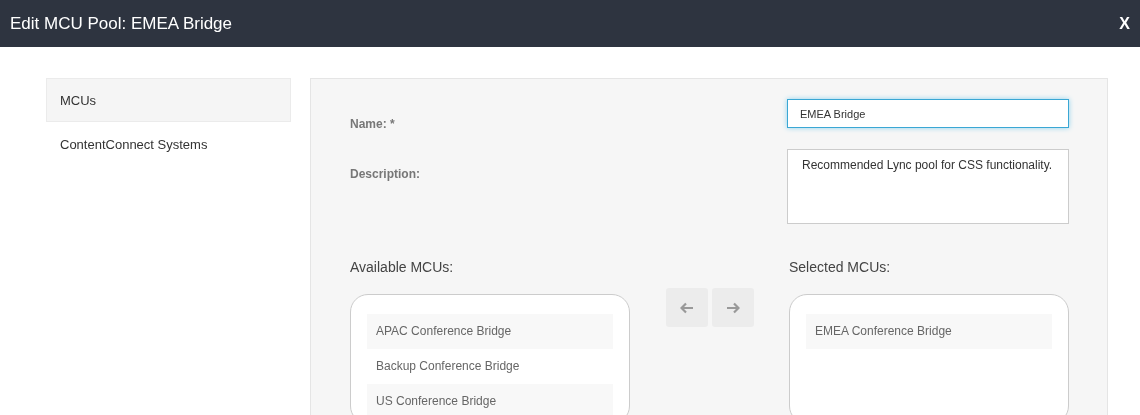  I want to click on list-item: EMEA Conference Bridge, so click(929, 331).